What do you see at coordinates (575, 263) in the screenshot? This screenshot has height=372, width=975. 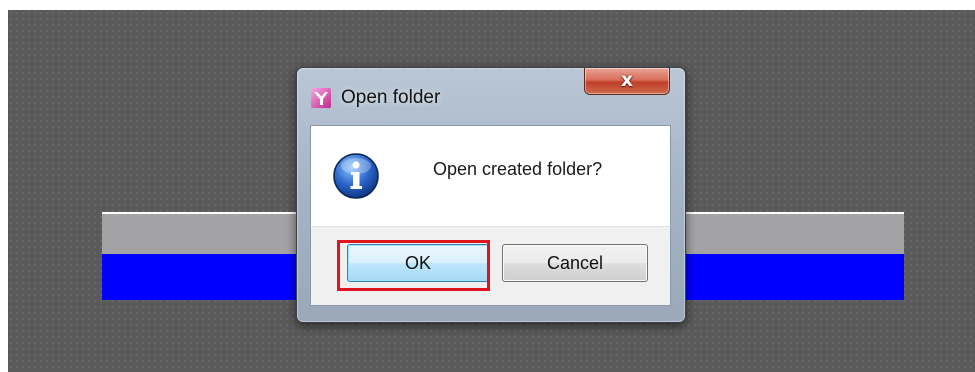 I see `cancel-button: Cancel` at bounding box center [575, 263].